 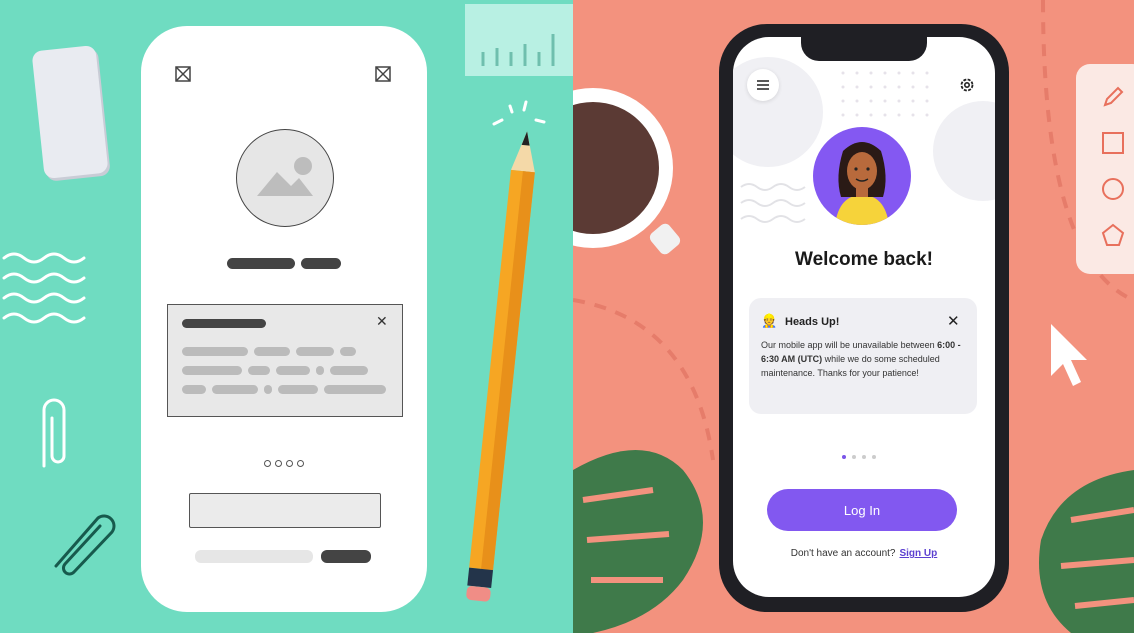 I want to click on page-indicator, so click(x=859, y=457).